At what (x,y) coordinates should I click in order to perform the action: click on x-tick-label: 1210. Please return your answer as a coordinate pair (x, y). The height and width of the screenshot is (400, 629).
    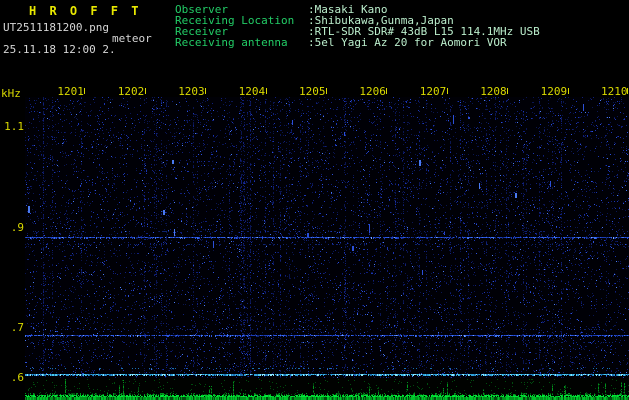
    Looking at the image, I should click on (614, 91).